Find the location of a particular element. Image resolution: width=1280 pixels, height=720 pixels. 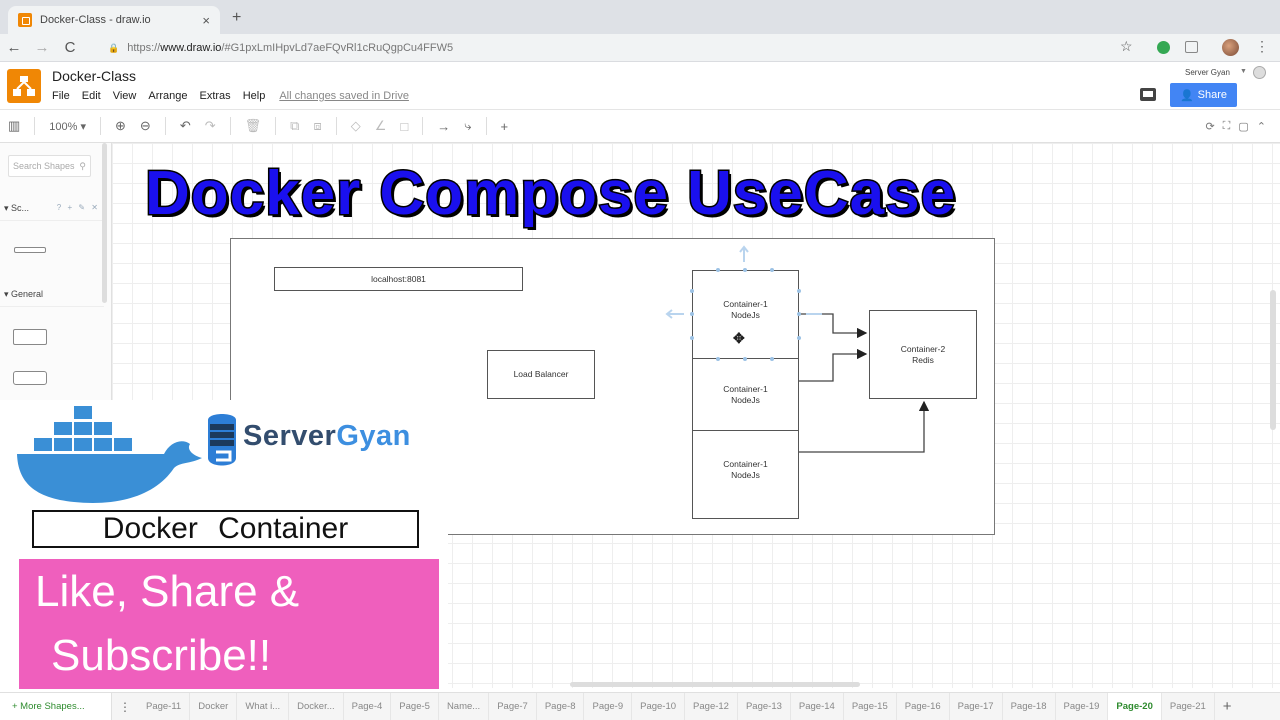

page-tab: Page-16 is located at coordinates (923, 706).